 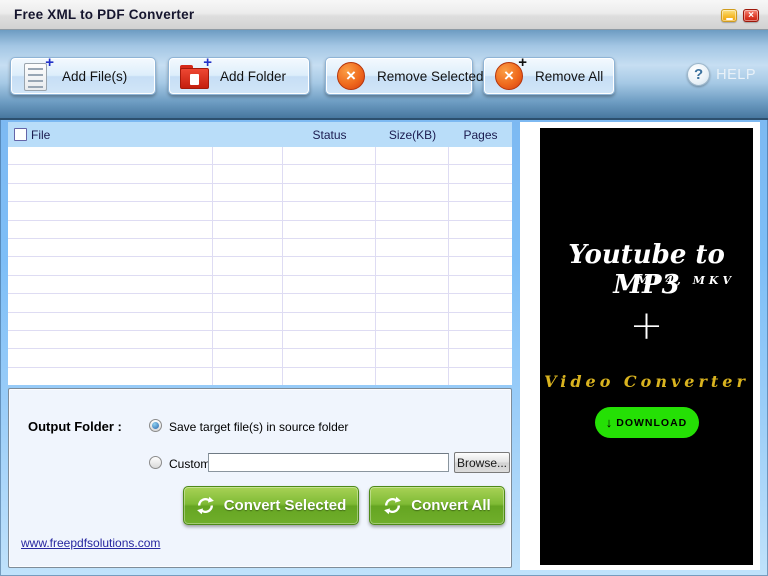 What do you see at coordinates (646, 326) in the screenshot?
I see `ad-plus-sign: +` at bounding box center [646, 326].